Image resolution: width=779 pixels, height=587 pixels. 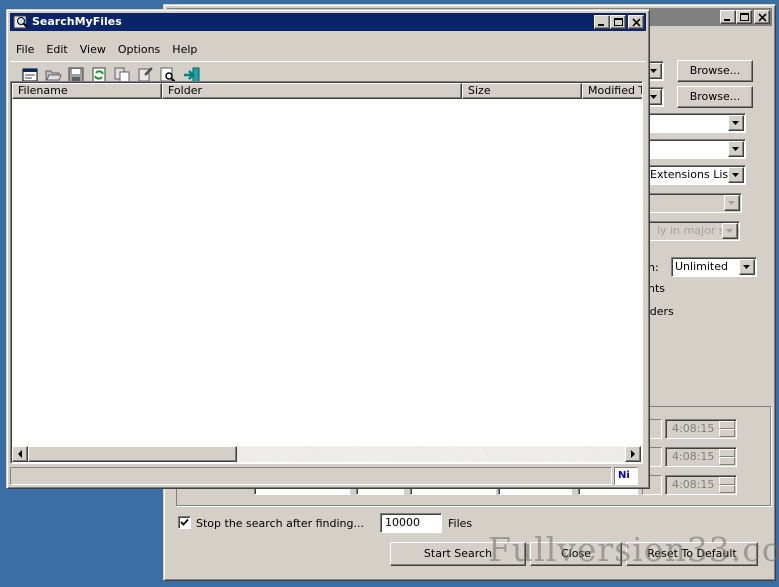 I want to click on wildcard-combo, so click(x=690, y=123).